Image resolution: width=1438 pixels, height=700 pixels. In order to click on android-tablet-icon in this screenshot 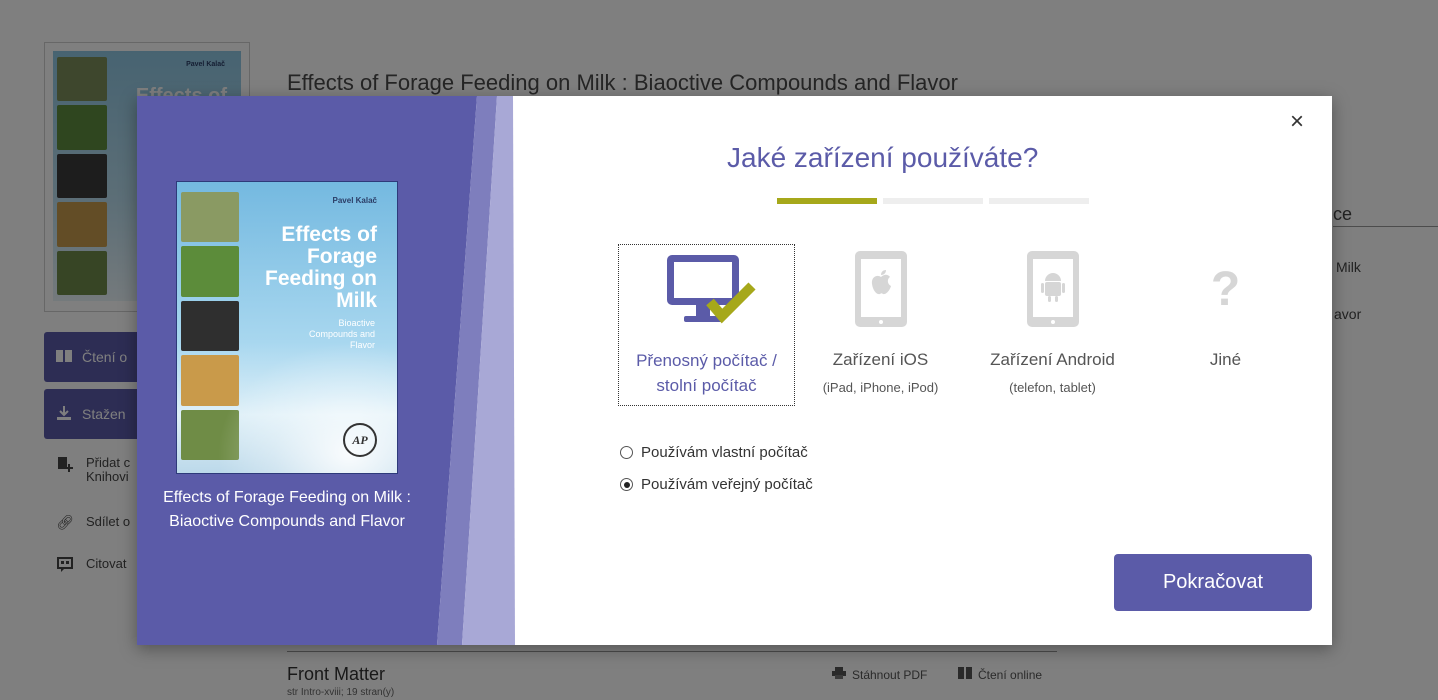, I will do `click(1052, 289)`.